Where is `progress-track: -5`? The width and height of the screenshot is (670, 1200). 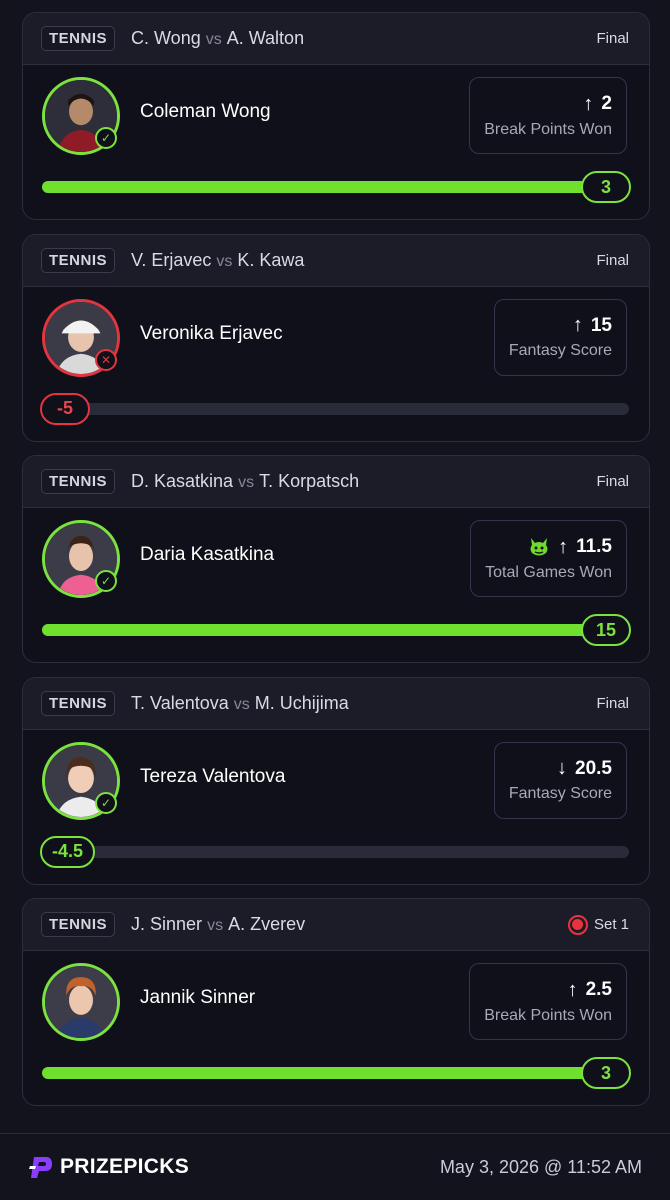
progress-track: -5 is located at coordinates (334, 408).